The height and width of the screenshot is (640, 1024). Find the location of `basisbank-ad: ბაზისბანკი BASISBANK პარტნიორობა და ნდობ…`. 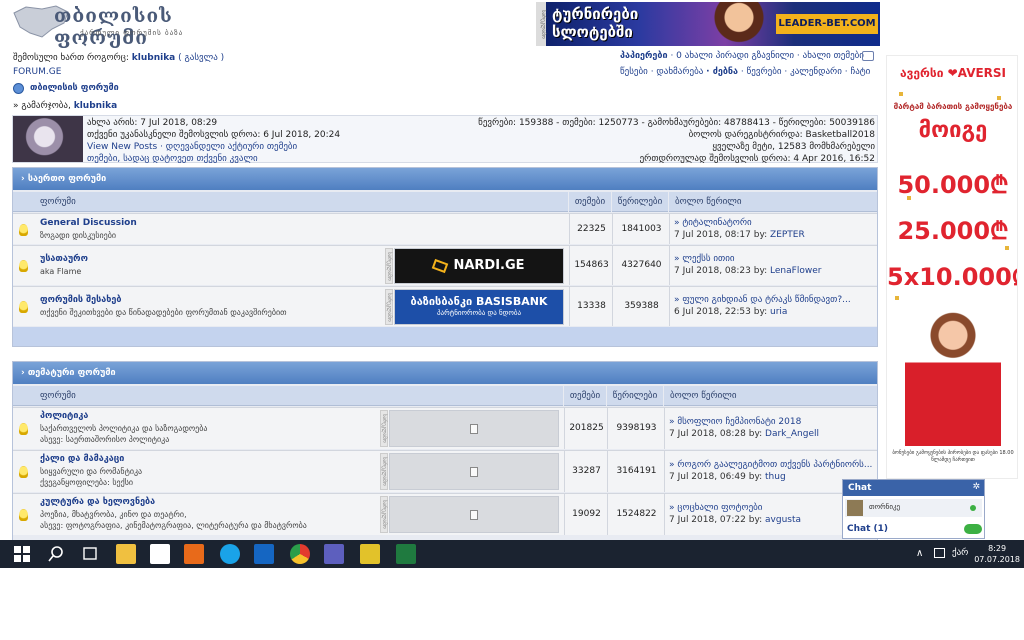

basisbank-ad: ბაზისბანკი BASISBANK პარტნიორობა და ნდობ… is located at coordinates (479, 307).